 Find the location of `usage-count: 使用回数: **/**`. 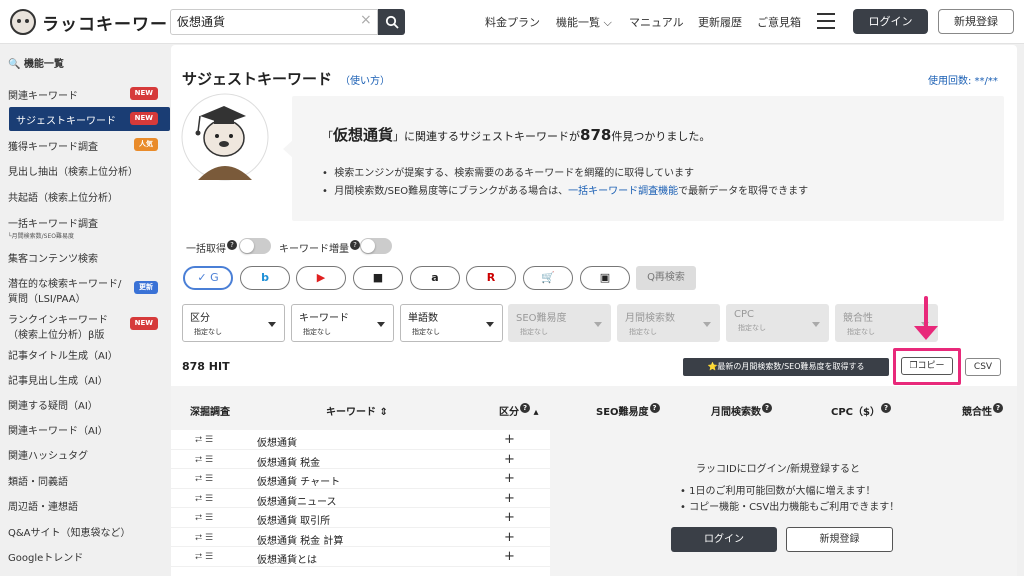

usage-count: 使用回数: **/** is located at coordinates (963, 81).